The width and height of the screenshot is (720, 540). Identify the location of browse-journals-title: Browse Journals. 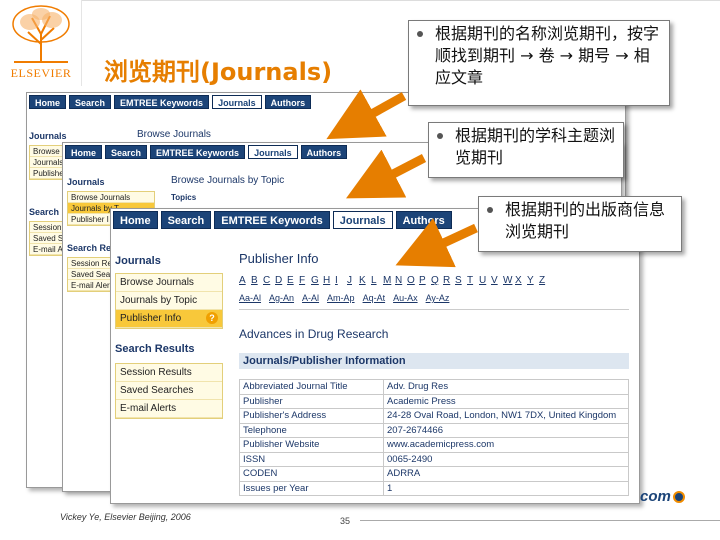
(174, 134).